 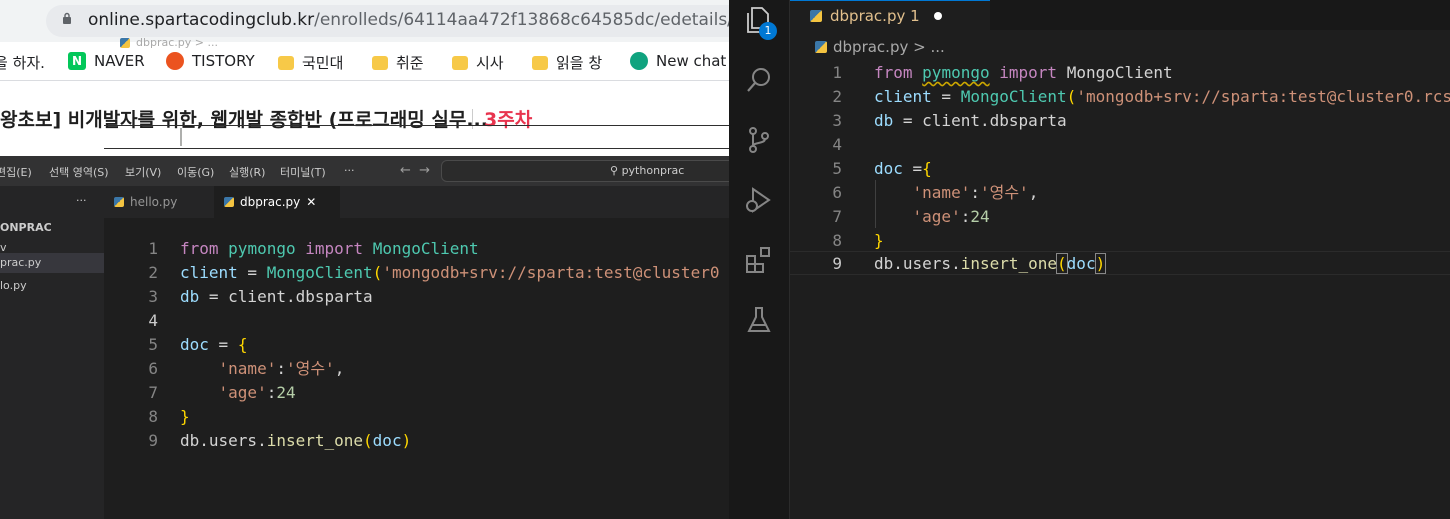 I want to click on run-debug-icon, so click(x=759, y=200).